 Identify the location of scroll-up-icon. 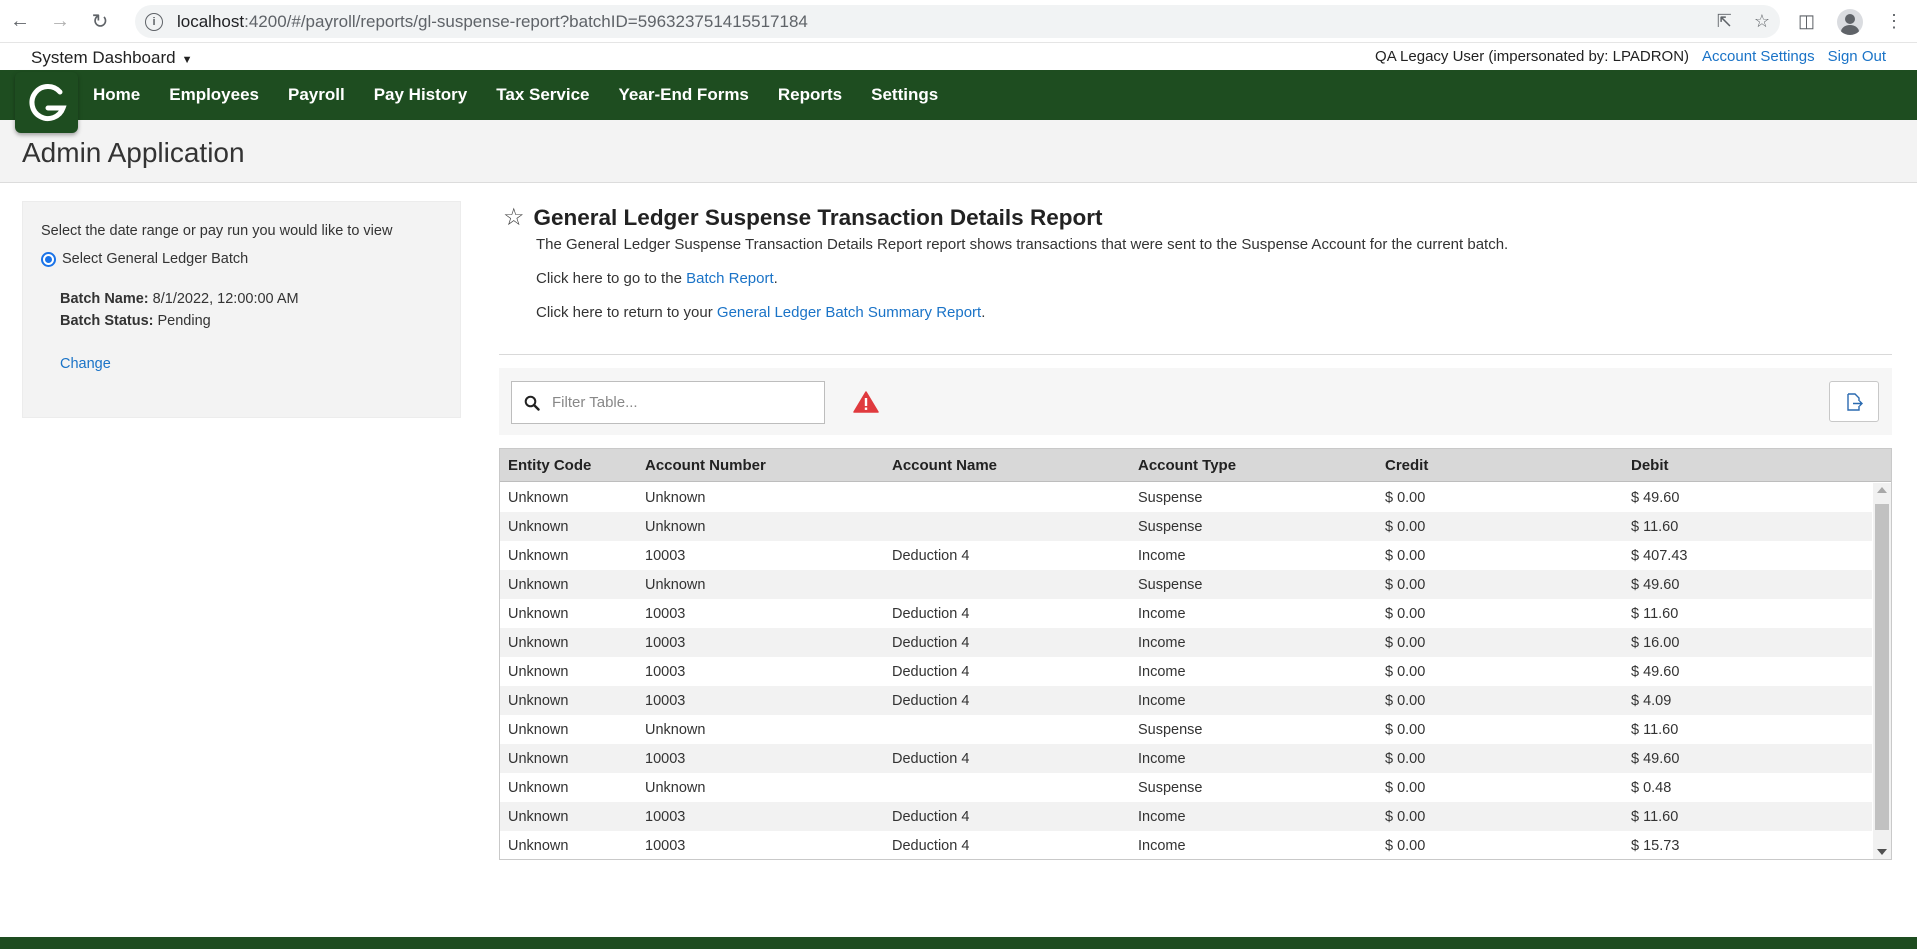
(1882, 490).